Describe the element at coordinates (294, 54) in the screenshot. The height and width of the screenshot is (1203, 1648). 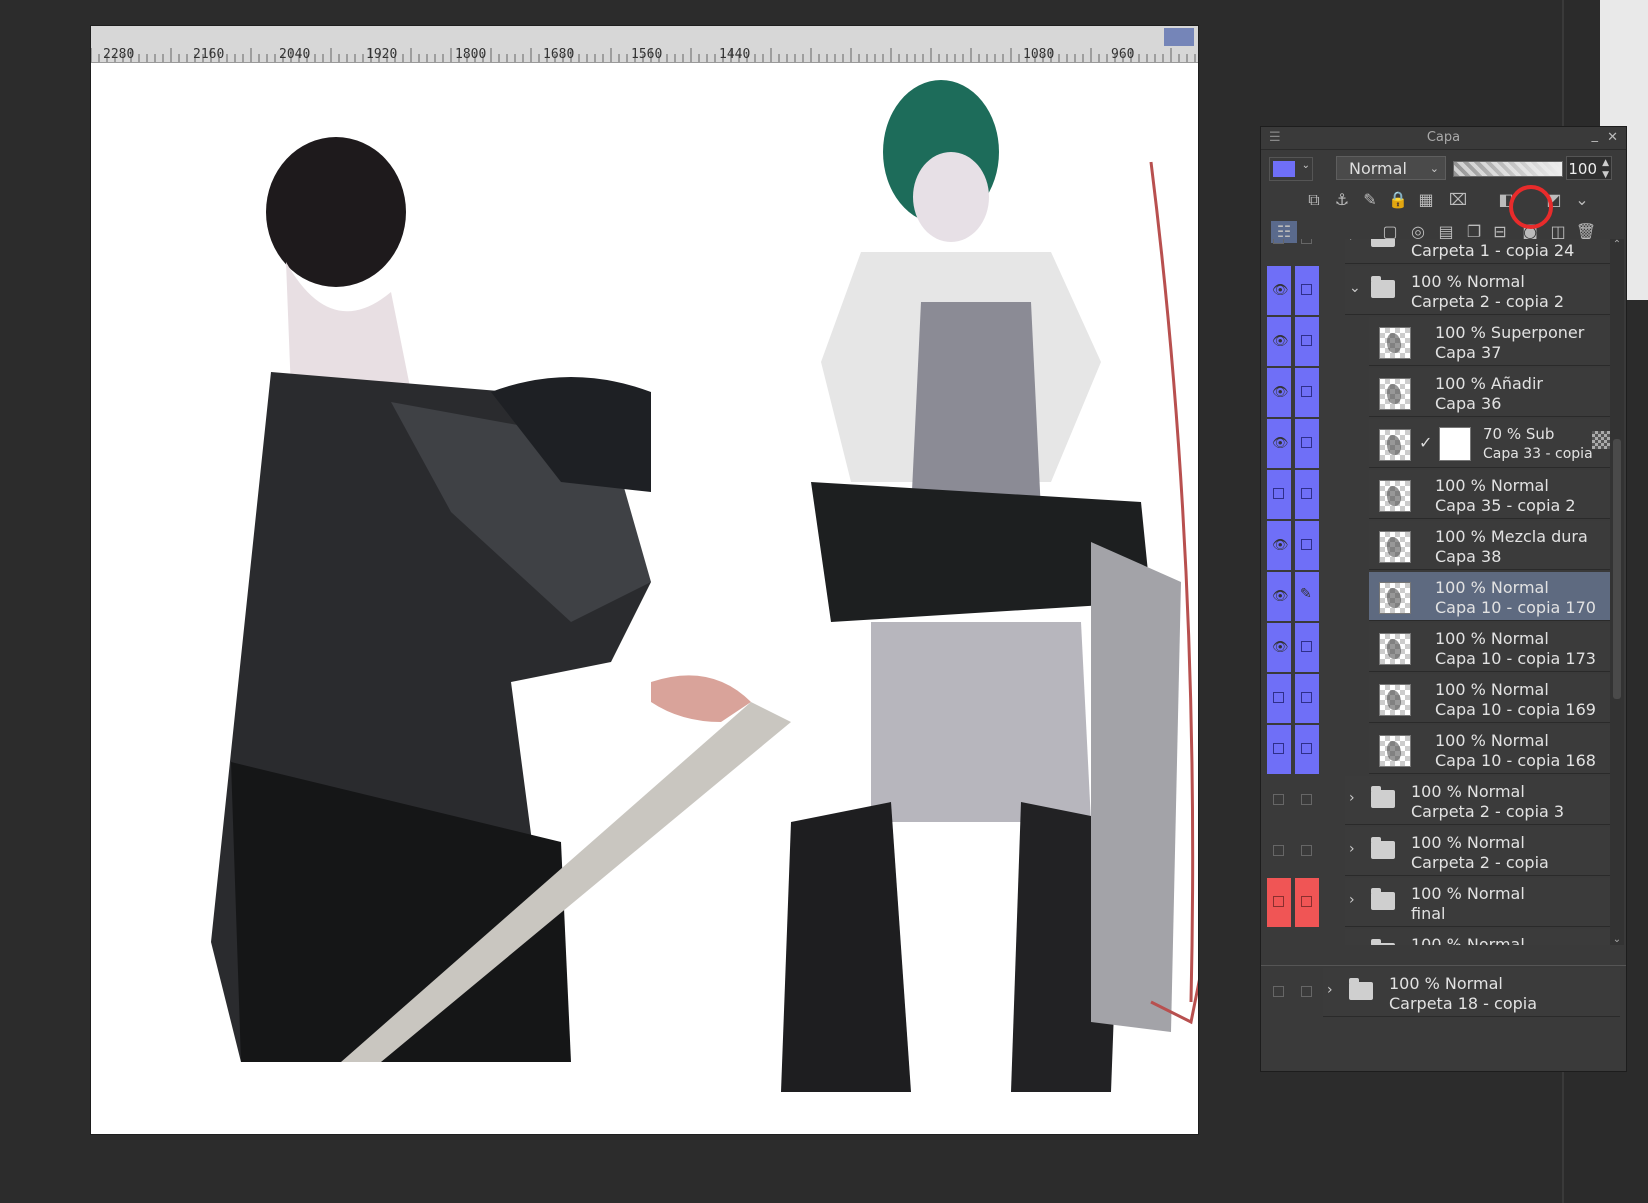
I see `ruler-tick-label: 2040` at that location.